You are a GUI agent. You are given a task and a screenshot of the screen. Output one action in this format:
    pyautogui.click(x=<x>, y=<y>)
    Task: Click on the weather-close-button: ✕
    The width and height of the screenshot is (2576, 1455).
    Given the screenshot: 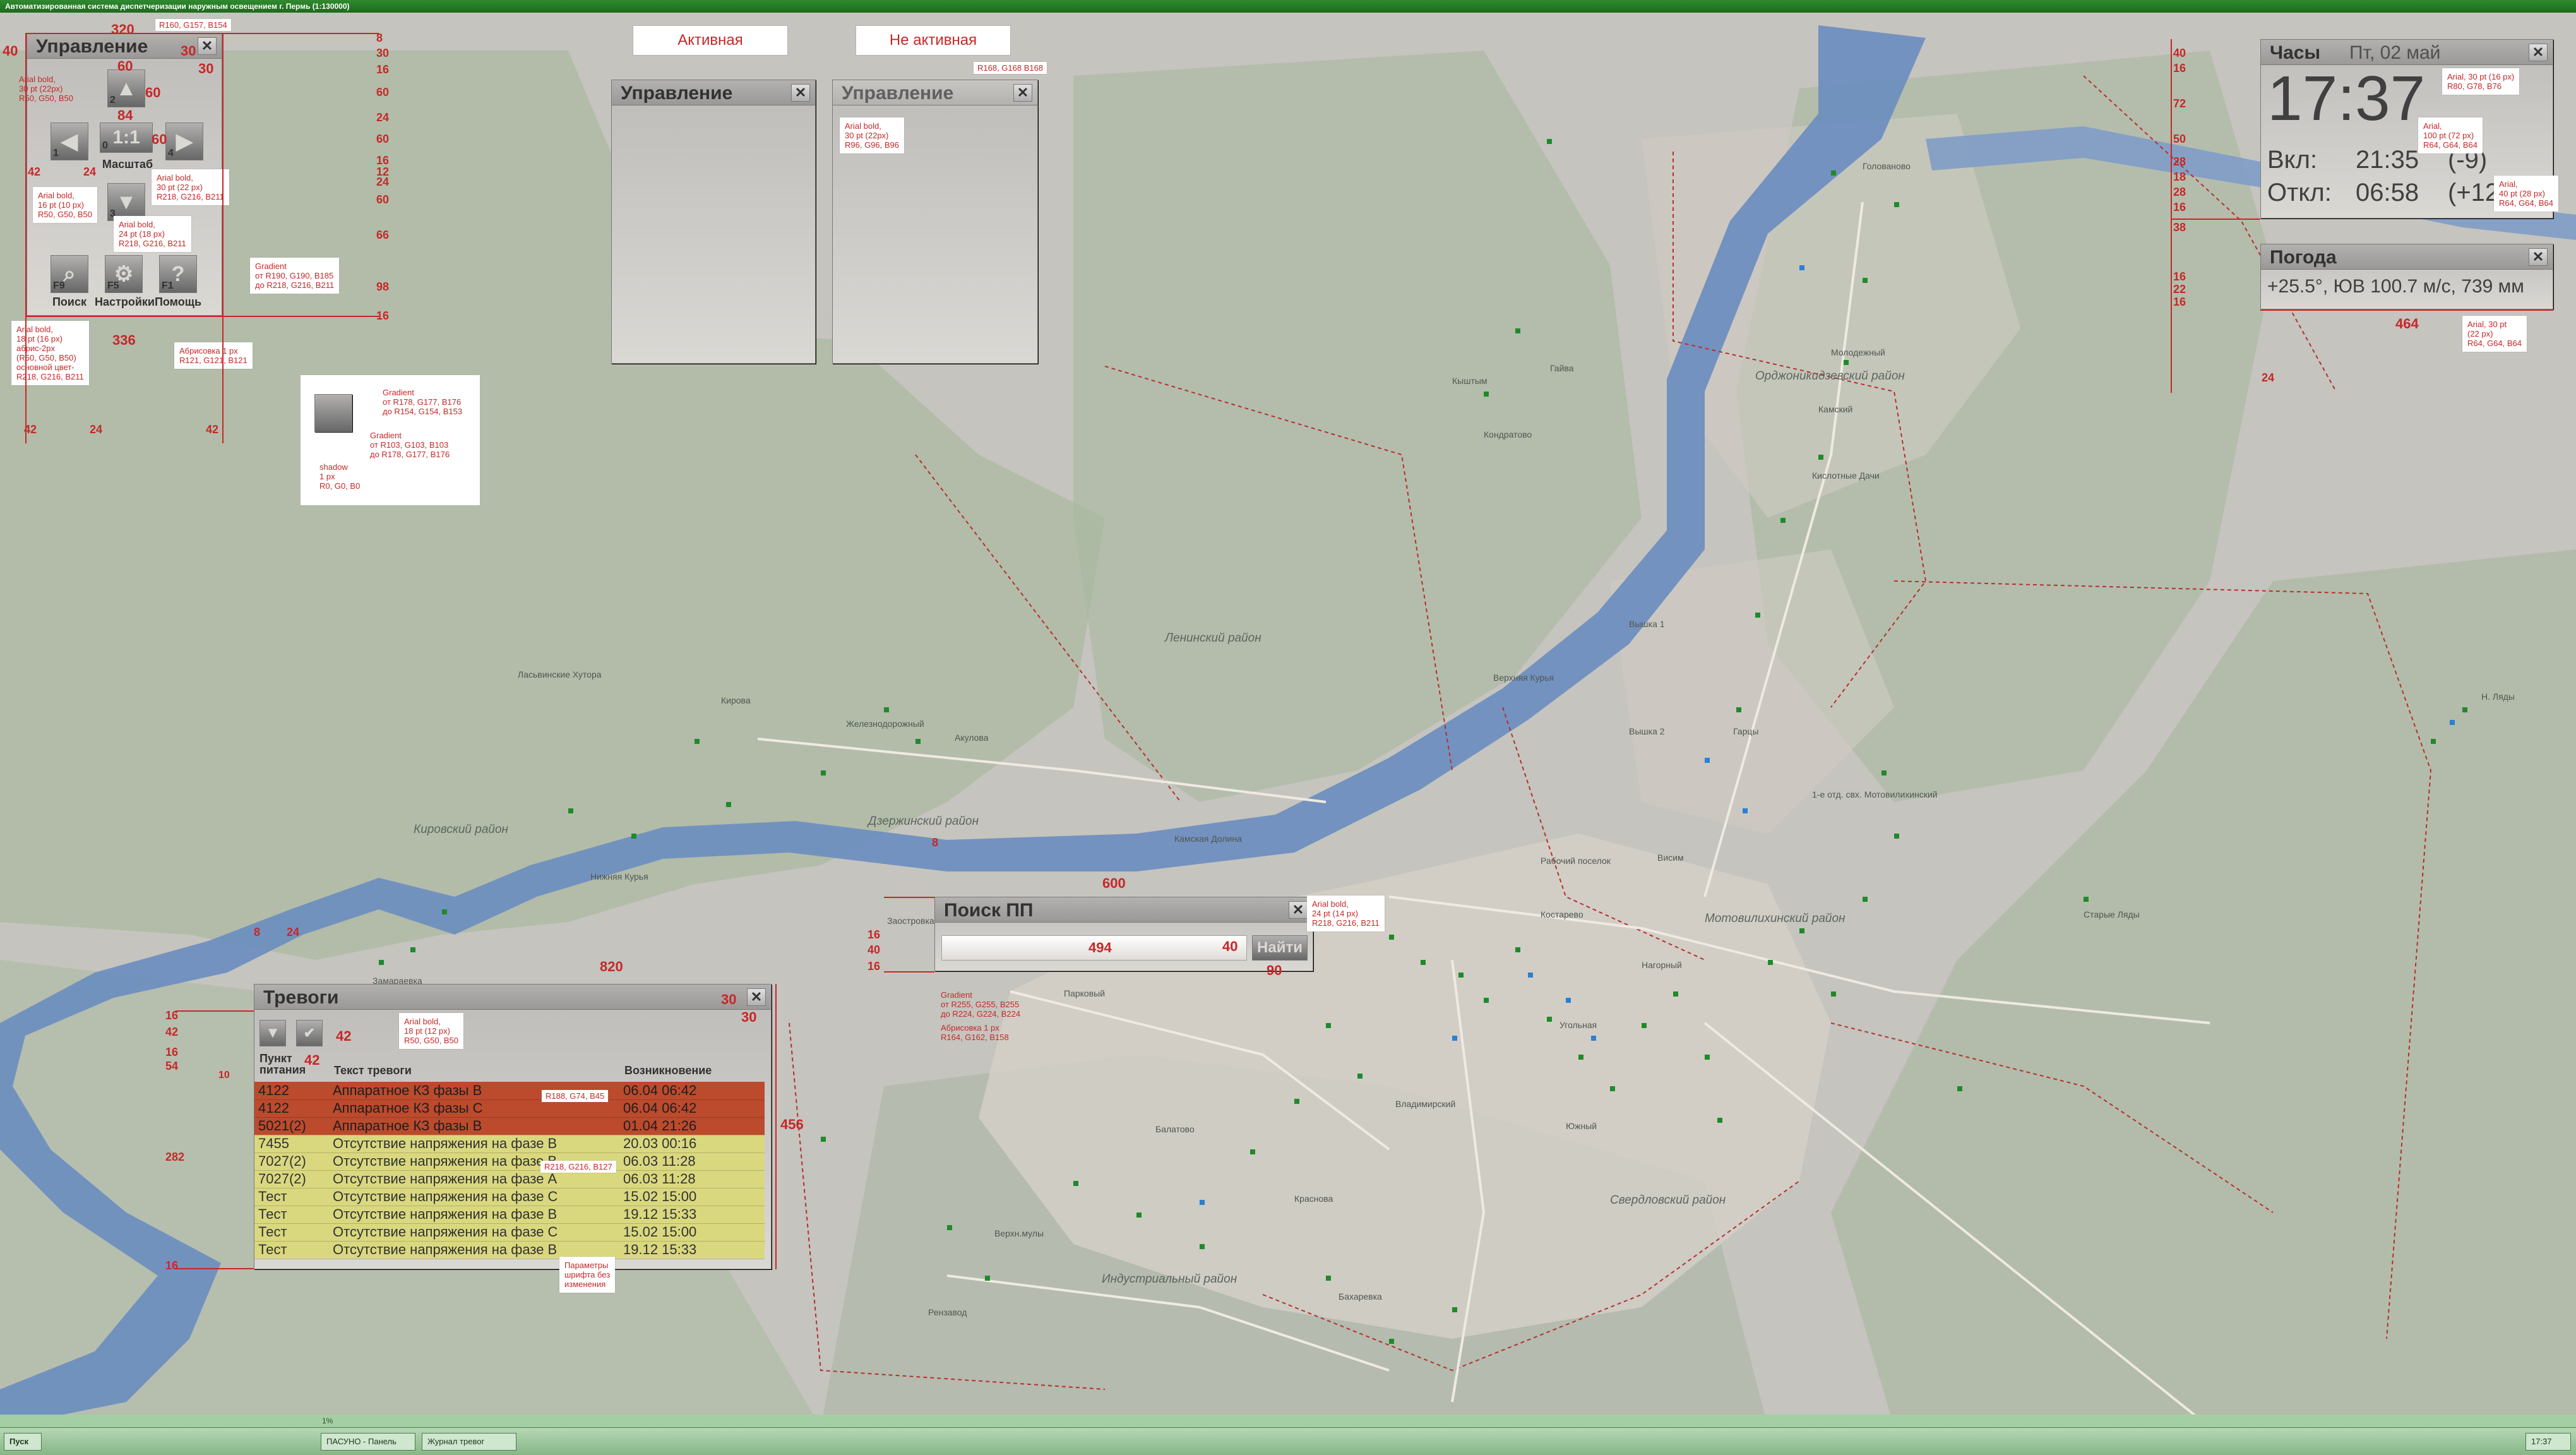 What is the action you would take?
    pyautogui.click(x=2538, y=257)
    